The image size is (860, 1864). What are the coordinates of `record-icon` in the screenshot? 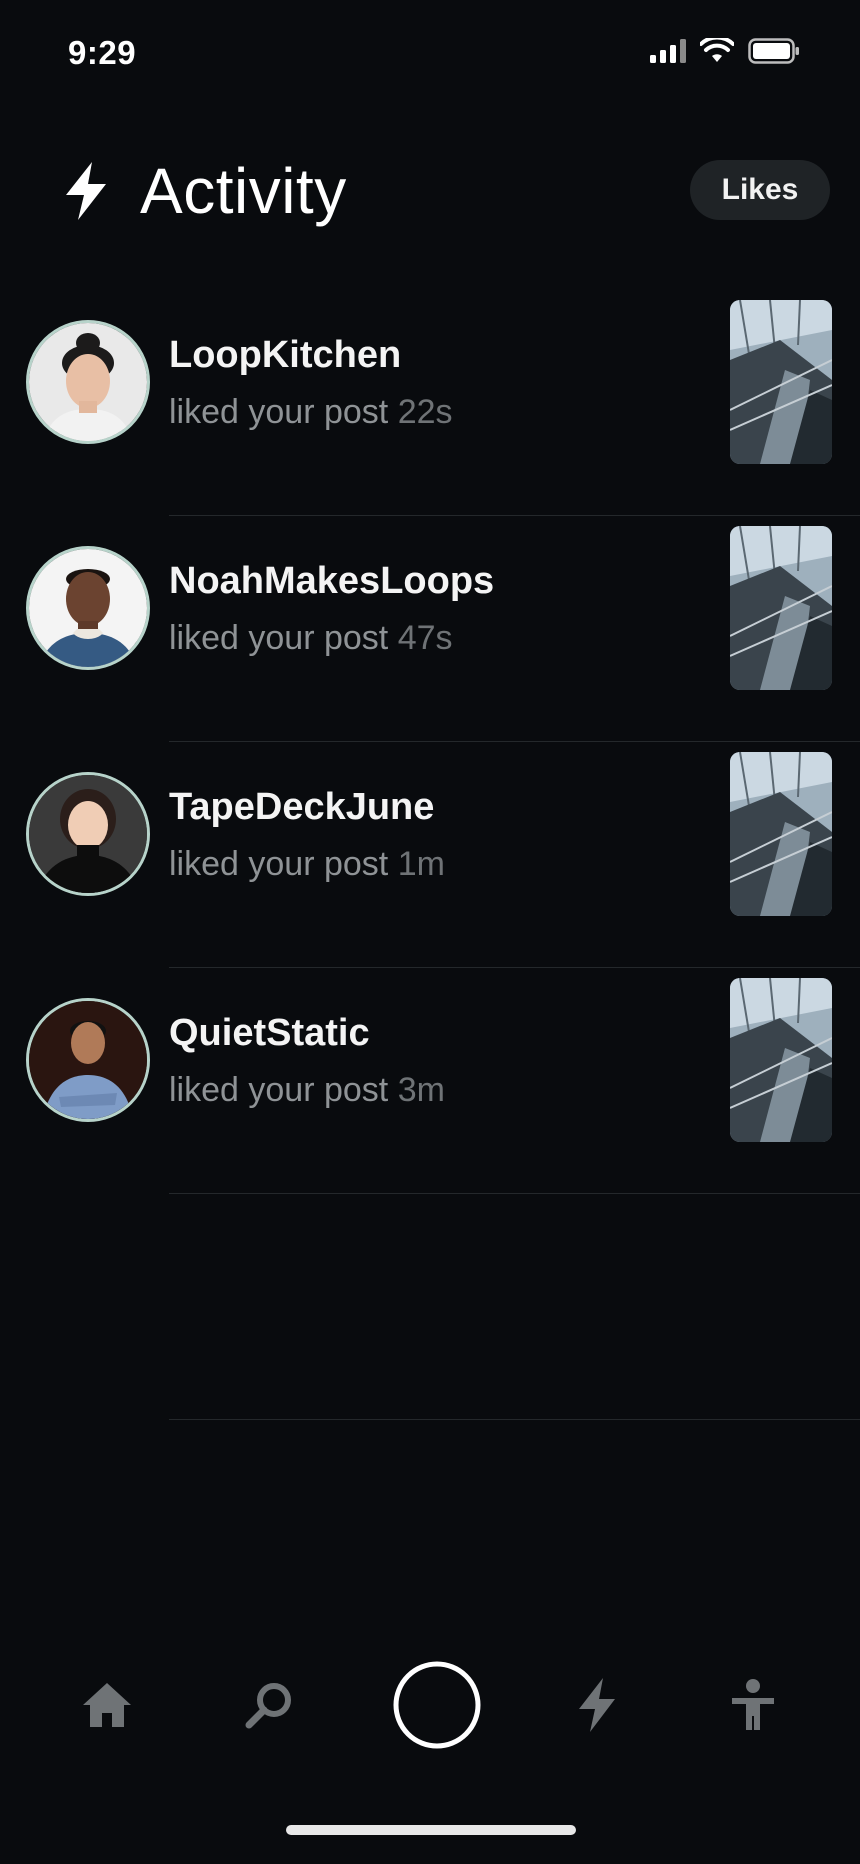 It's located at (437, 1705).